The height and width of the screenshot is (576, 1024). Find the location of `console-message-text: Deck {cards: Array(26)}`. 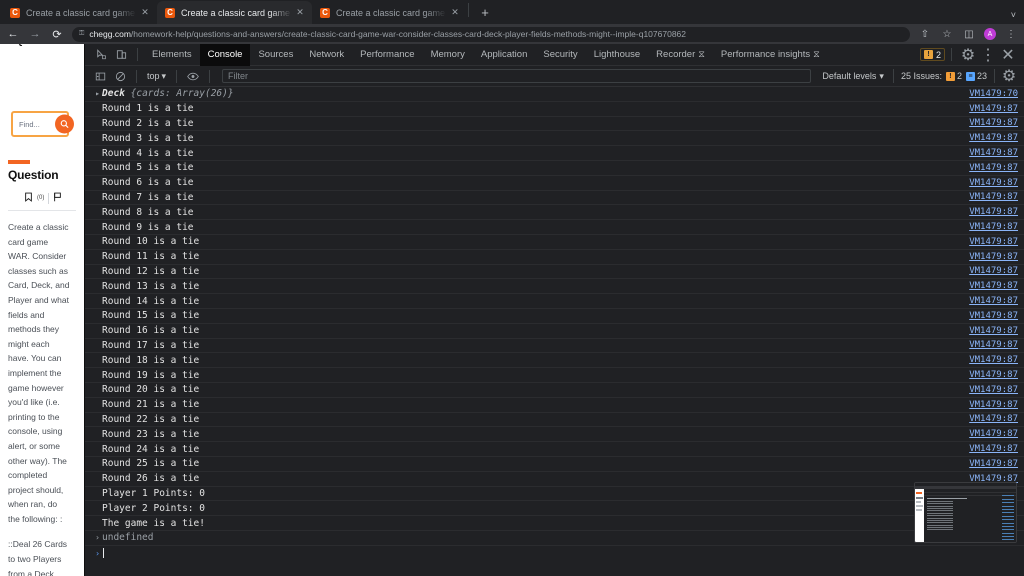

console-message-text: Deck {cards: Array(26)} is located at coordinates (563, 93).